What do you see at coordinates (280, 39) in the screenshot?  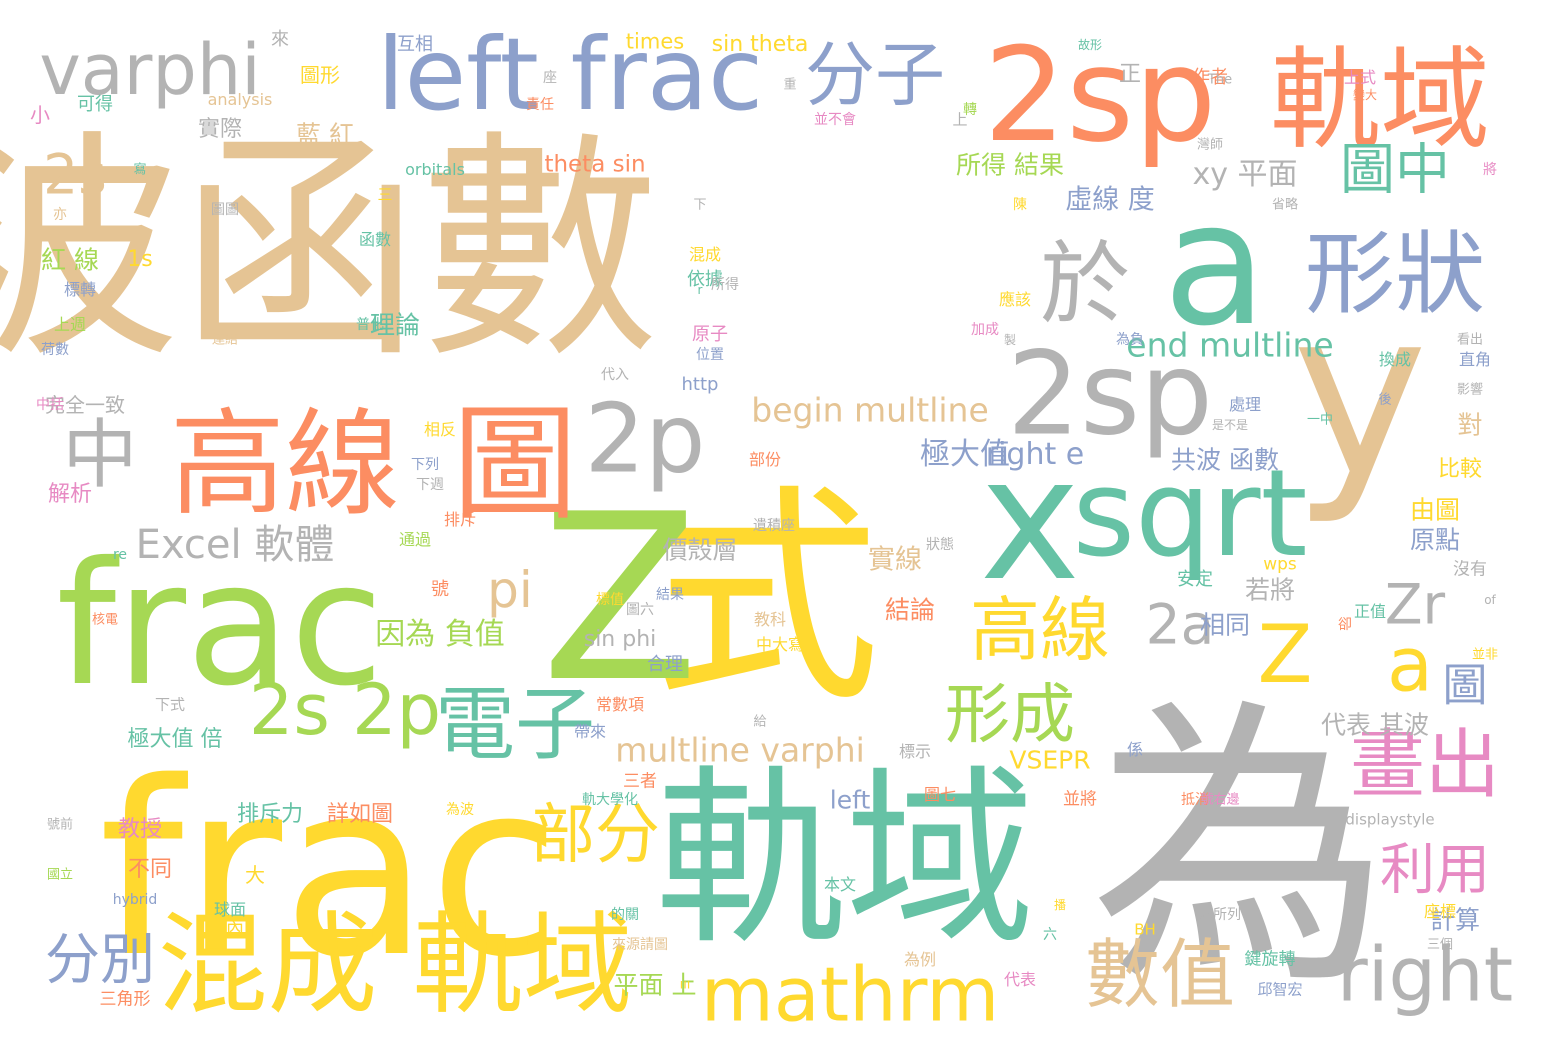 I see `cloud-word: 來` at bounding box center [280, 39].